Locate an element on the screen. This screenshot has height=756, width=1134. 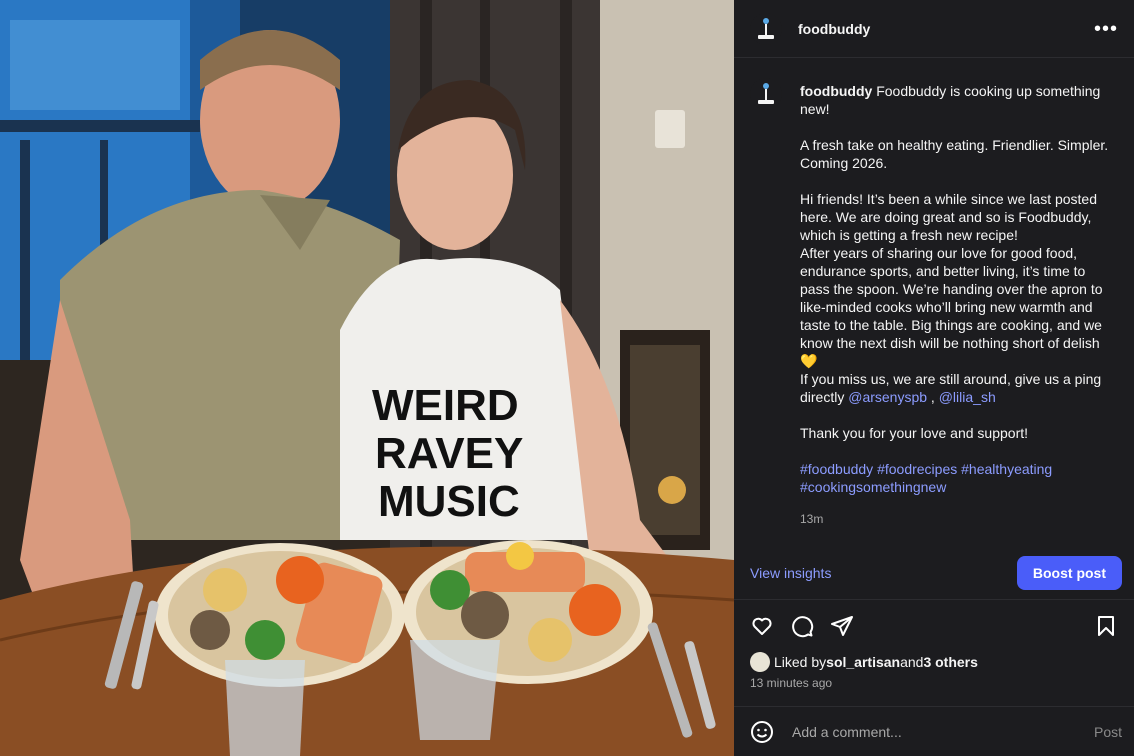
hashtag-link: #cookingsomethingnew is located at coordinates (873, 487).